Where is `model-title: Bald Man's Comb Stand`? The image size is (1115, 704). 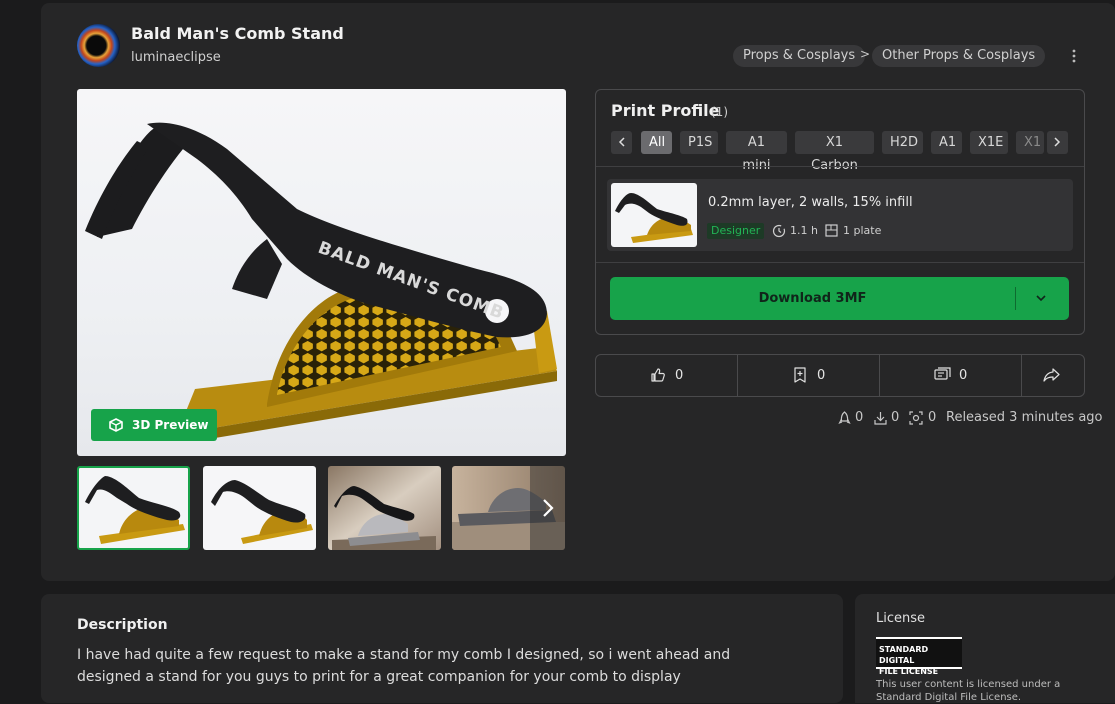 model-title: Bald Man's Comb Stand is located at coordinates (237, 33).